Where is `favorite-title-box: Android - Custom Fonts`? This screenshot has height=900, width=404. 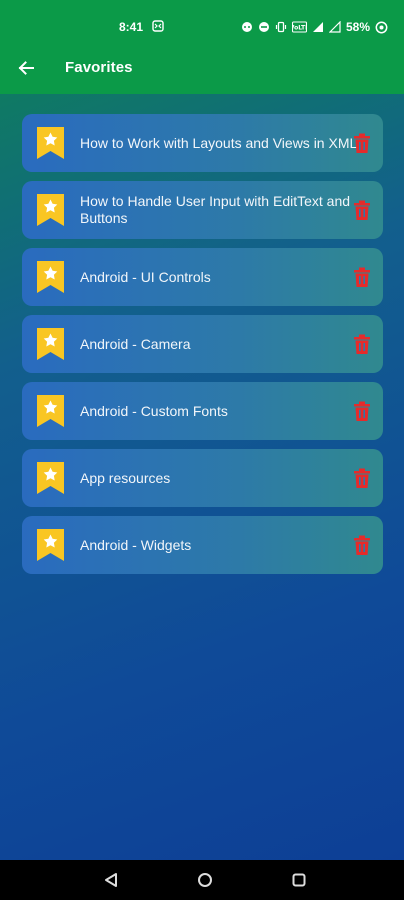
favorite-title-box: Android - Custom Fonts is located at coordinates (220, 411).